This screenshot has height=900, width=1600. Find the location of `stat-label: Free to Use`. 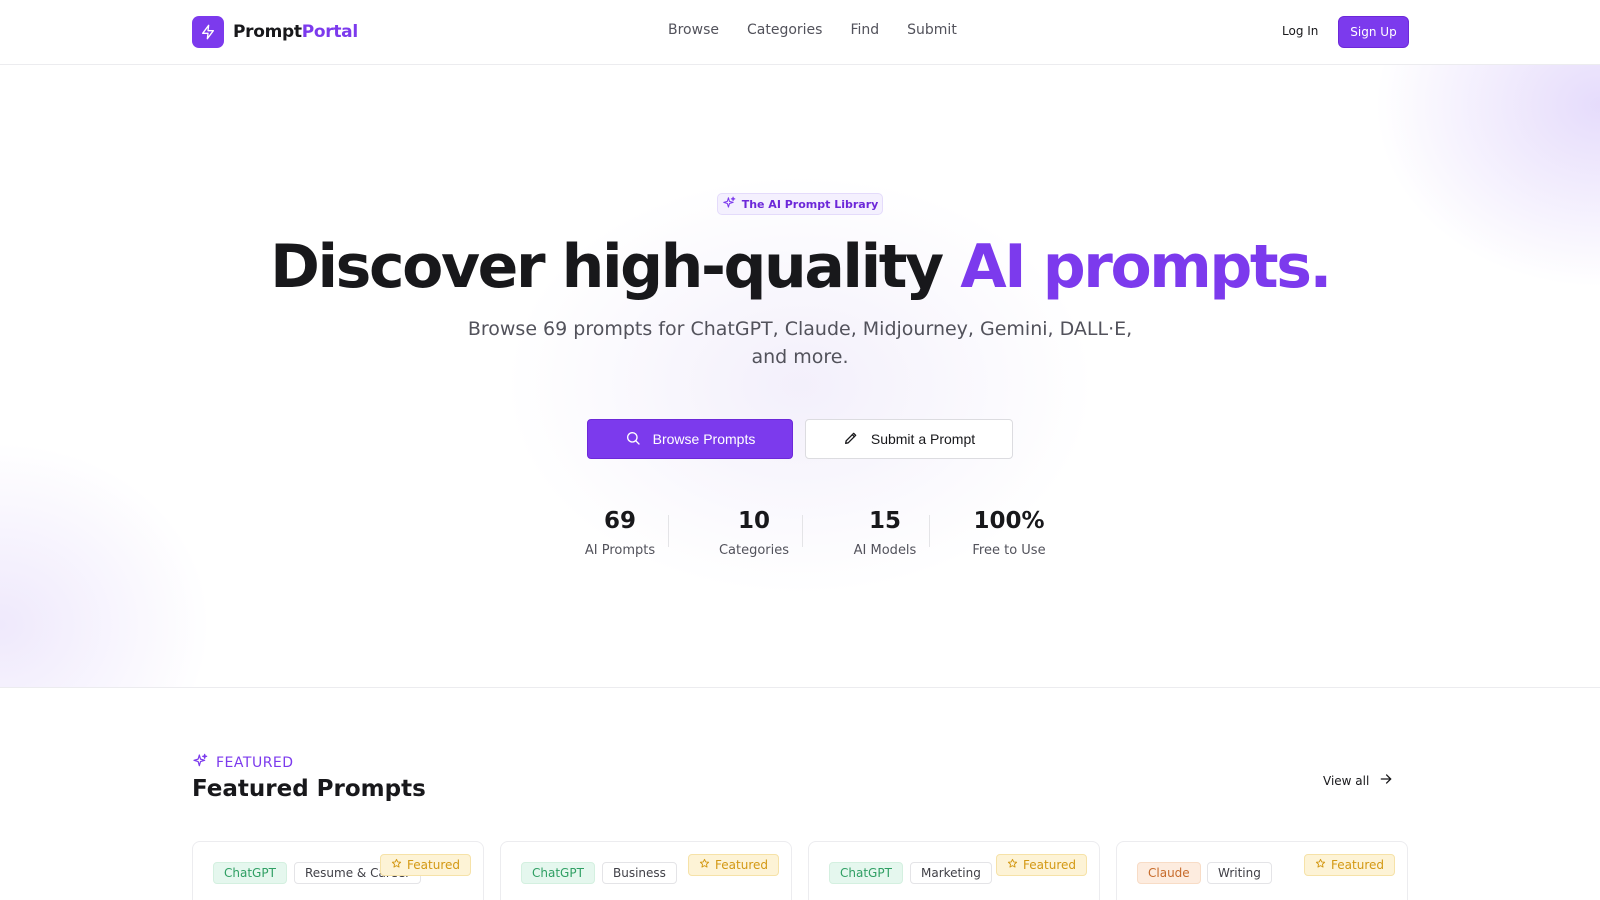

stat-label: Free to Use is located at coordinates (1009, 550).